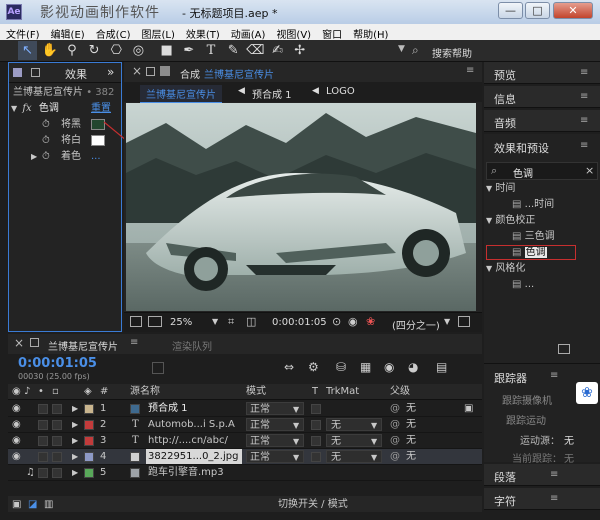 This screenshot has width=600, height=520. I want to click on flow-item-precomp: 预合成 1, so click(272, 93).